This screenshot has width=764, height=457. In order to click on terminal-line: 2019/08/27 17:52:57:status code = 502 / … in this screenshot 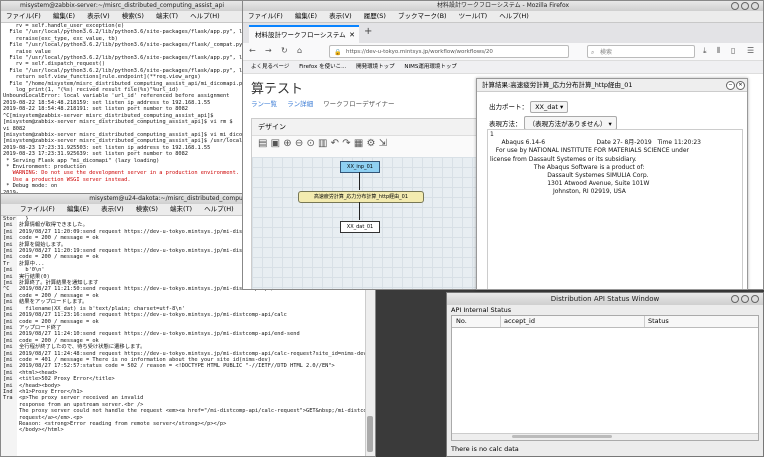, I will do `click(177, 366)`.